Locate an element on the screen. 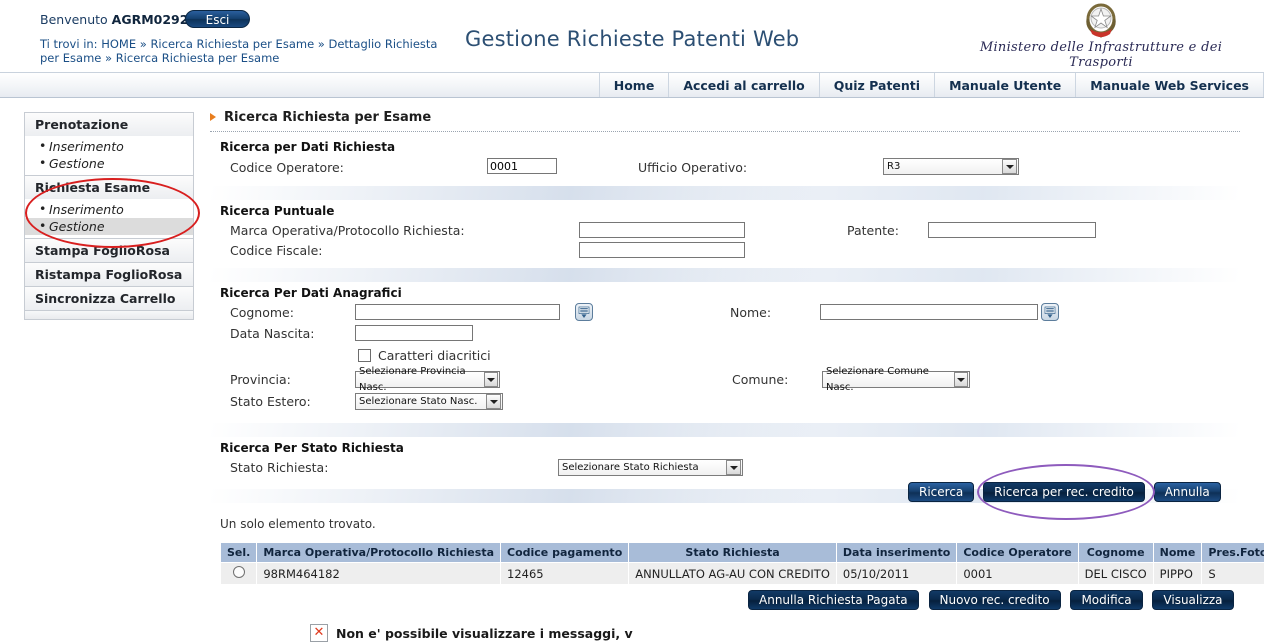 The height and width of the screenshot is (642, 1264). label-stato-richiesta: Stato Richiesta: is located at coordinates (279, 467).